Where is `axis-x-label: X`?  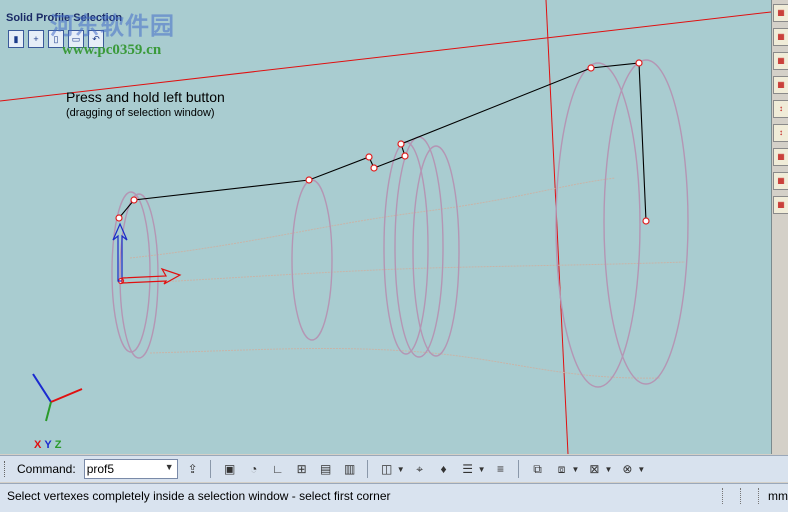
axis-x-label: X is located at coordinates (38, 445).